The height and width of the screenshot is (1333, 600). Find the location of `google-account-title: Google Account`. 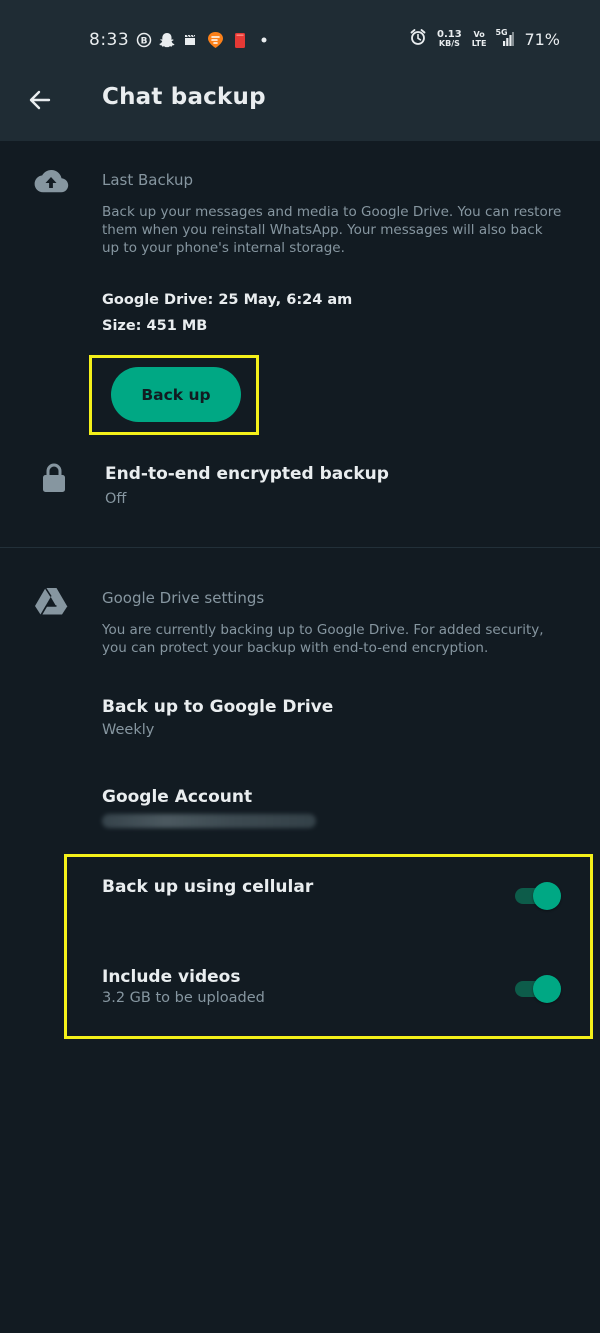

google-account-title: Google Account is located at coordinates (177, 797).